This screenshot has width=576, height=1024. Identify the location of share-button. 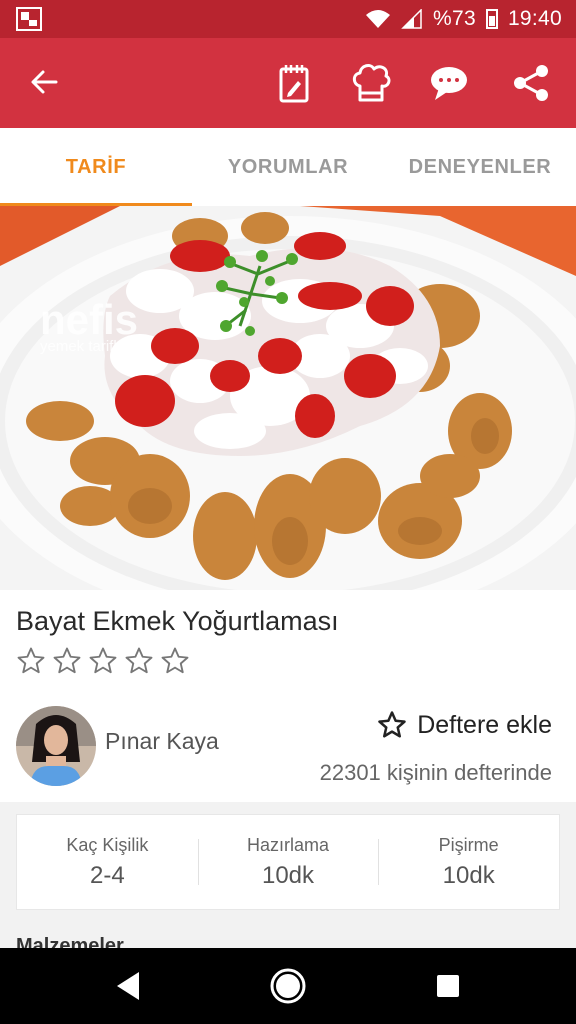
(531, 83).